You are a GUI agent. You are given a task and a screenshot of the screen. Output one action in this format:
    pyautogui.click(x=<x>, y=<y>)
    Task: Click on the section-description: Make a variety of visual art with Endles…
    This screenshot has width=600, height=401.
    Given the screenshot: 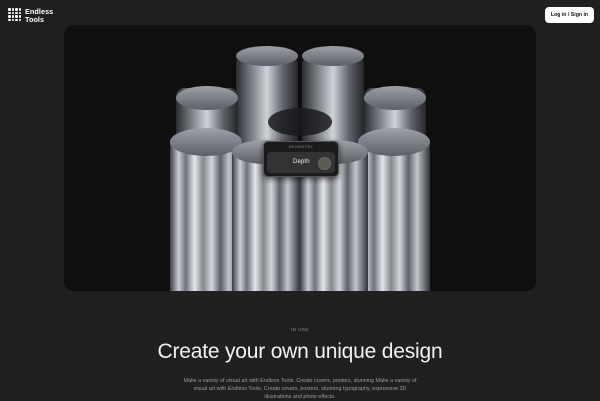 What is the action you would take?
    pyautogui.click(x=300, y=389)
    